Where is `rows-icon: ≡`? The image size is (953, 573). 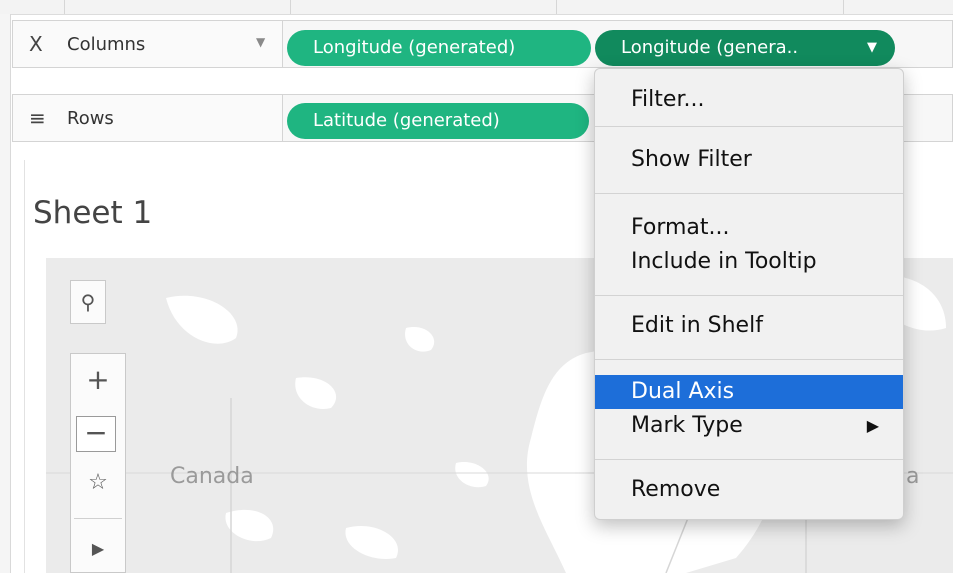
rows-icon: ≡ is located at coordinates (37, 118).